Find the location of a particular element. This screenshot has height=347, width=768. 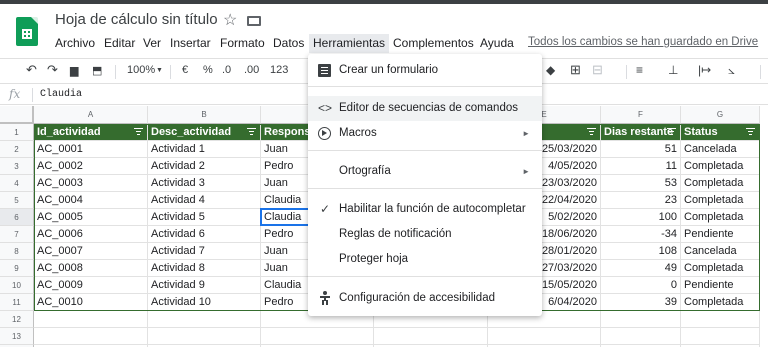

table-cell: 23 is located at coordinates (641, 200).